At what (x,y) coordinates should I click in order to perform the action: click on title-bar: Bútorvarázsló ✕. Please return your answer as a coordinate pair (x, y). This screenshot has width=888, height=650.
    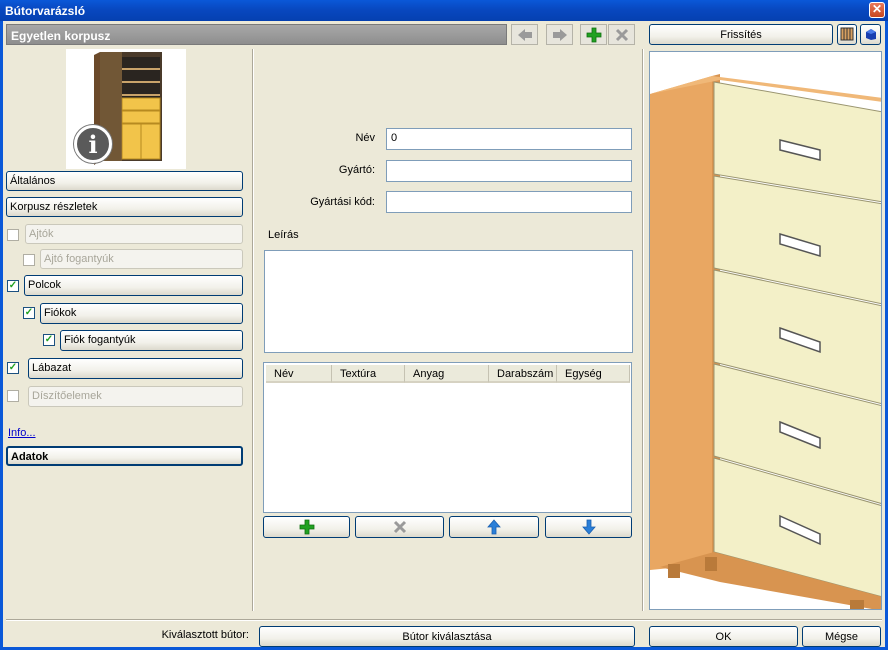
    Looking at the image, I should click on (444, 10).